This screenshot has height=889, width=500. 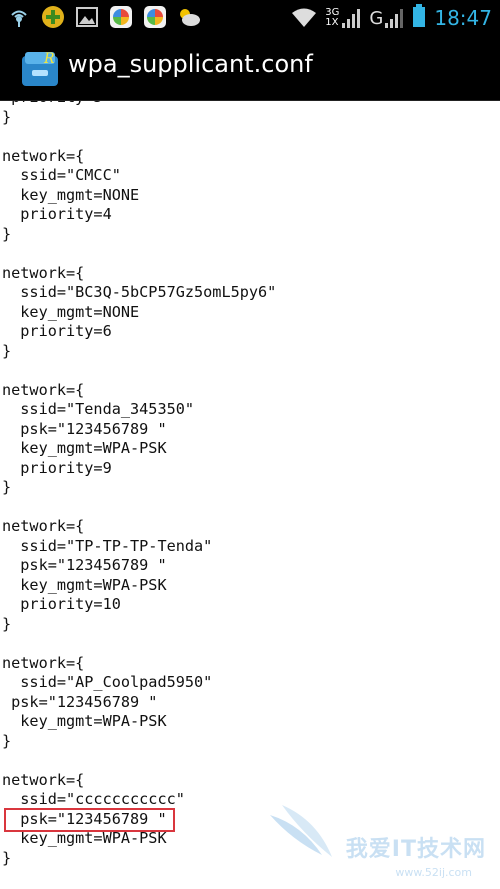 What do you see at coordinates (304, 18) in the screenshot?
I see `wifi-icon` at bounding box center [304, 18].